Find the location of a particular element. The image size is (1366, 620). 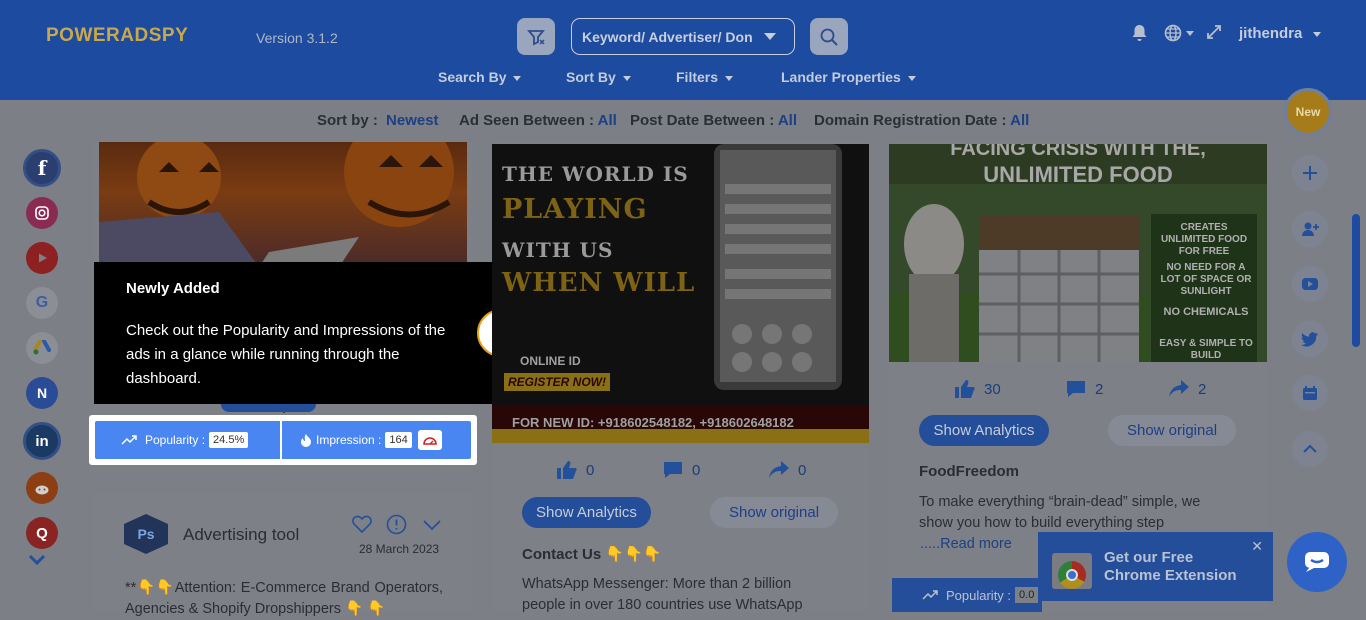

popularity-metric: Popularity : 24.5% is located at coordinates (188, 440).